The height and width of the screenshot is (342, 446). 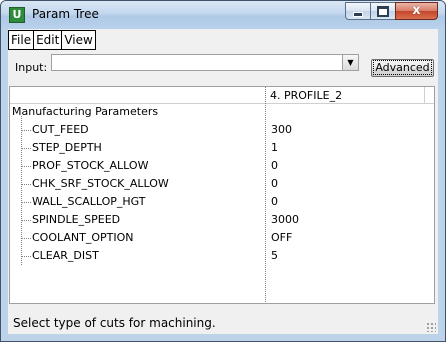 What do you see at coordinates (31, 67) in the screenshot?
I see `input-label: Input:` at bounding box center [31, 67].